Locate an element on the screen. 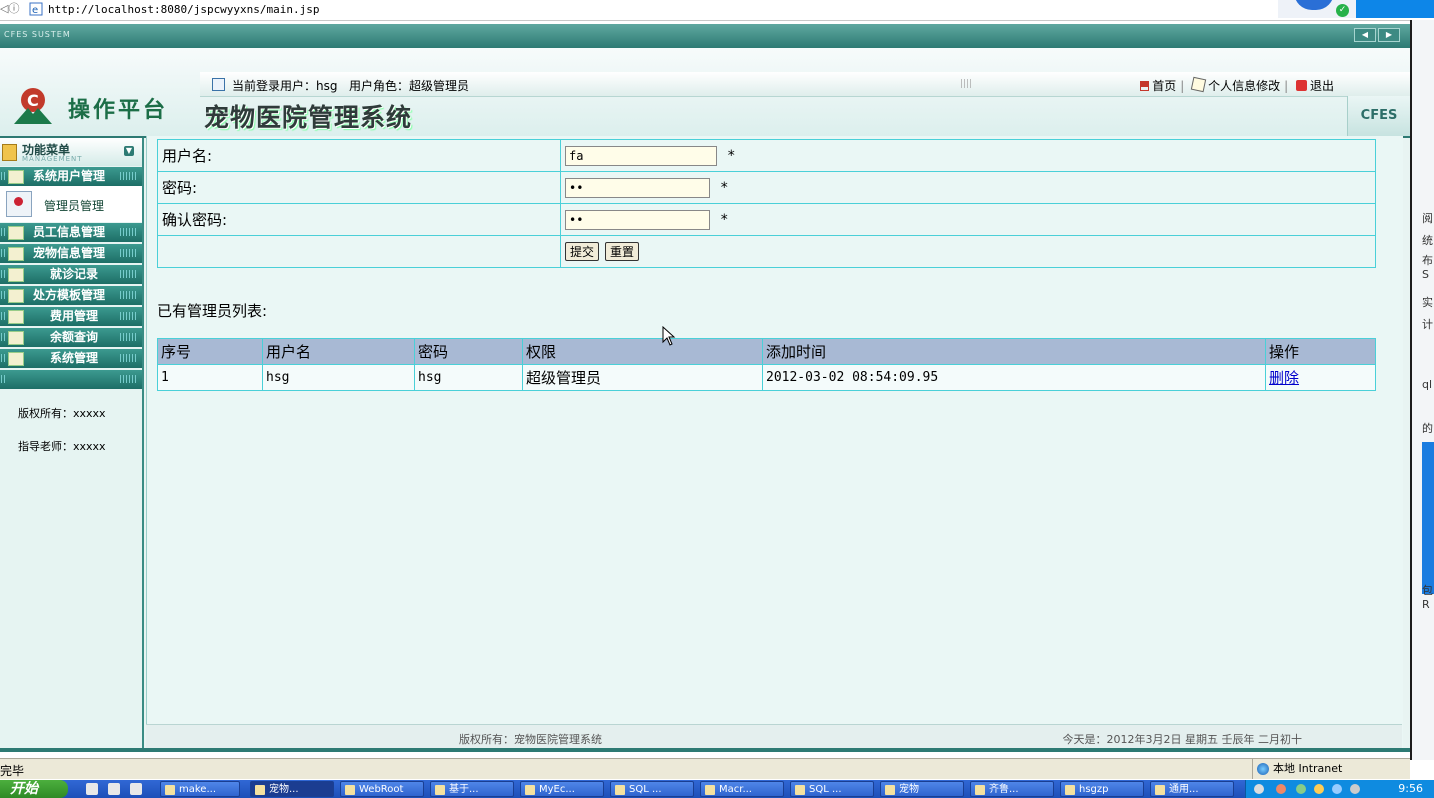 The height and width of the screenshot is (798, 1434). empty-cell is located at coordinates (359, 251).